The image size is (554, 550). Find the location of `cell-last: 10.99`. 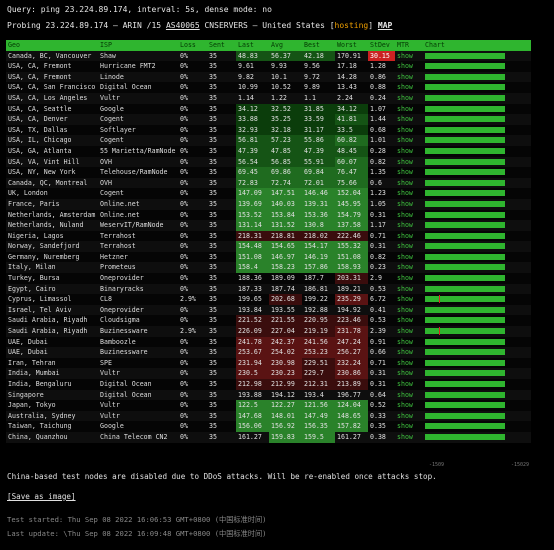

cell-last: 10.99 is located at coordinates (248, 87).